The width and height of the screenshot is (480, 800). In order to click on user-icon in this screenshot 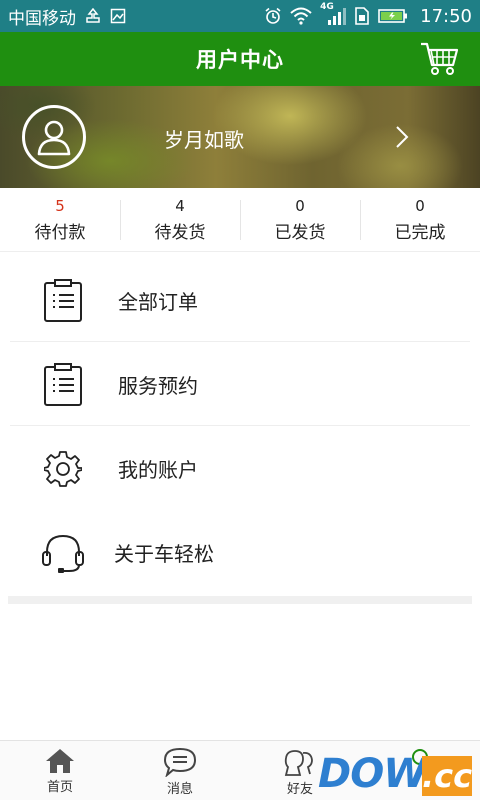, I will do `click(54, 138)`.